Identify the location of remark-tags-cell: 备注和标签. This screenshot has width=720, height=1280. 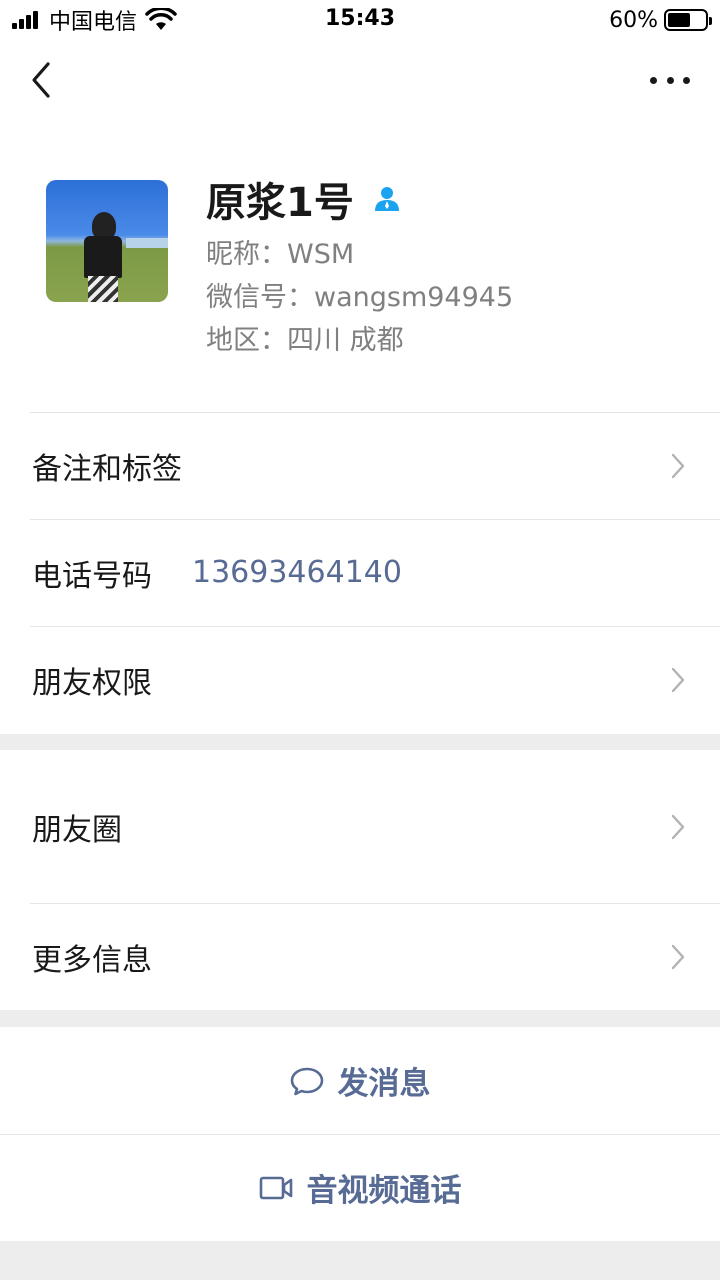
(360, 465).